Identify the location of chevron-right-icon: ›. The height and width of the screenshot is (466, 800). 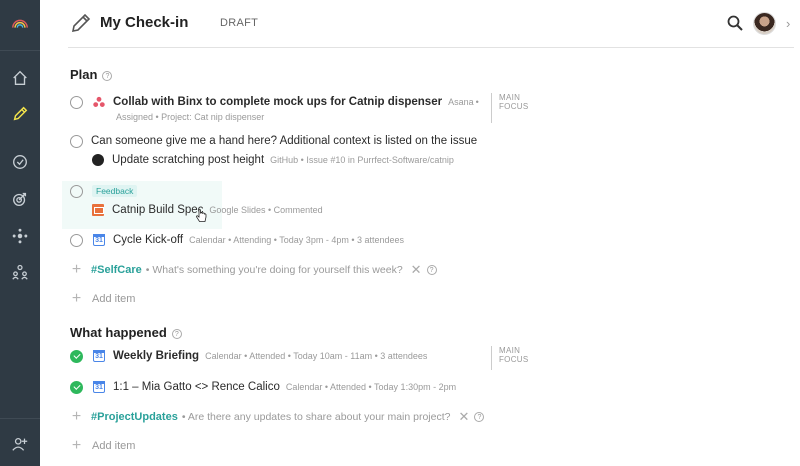
(788, 23).